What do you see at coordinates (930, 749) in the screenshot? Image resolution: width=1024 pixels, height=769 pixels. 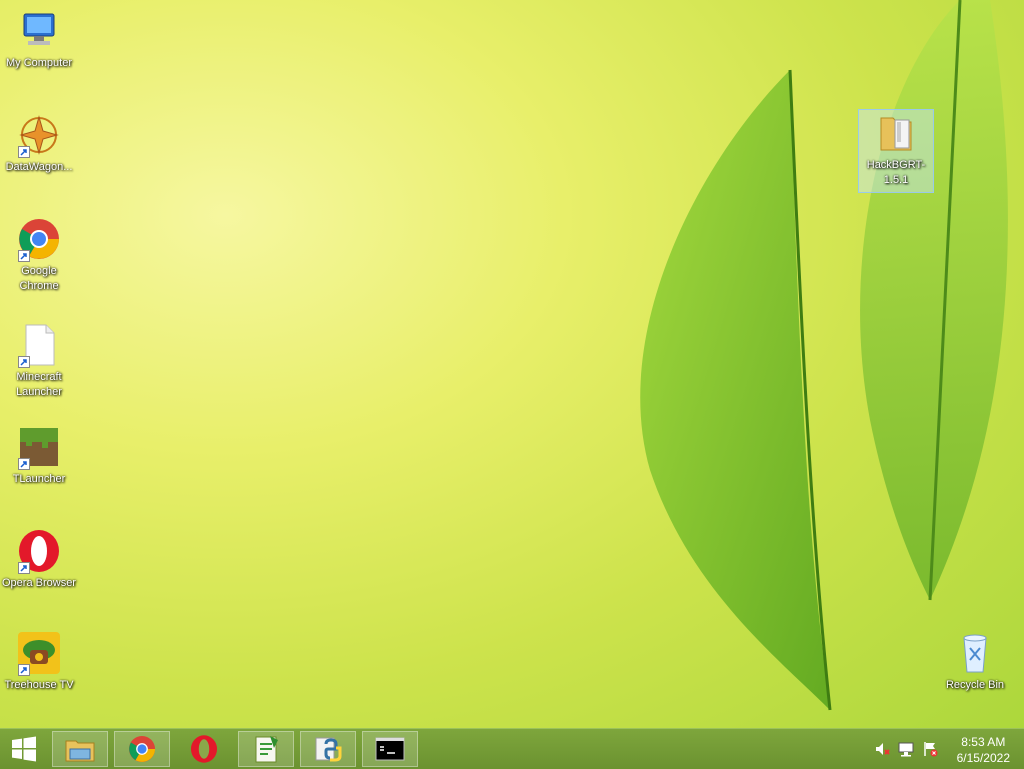 I see `action-center-flag-icon` at bounding box center [930, 749].